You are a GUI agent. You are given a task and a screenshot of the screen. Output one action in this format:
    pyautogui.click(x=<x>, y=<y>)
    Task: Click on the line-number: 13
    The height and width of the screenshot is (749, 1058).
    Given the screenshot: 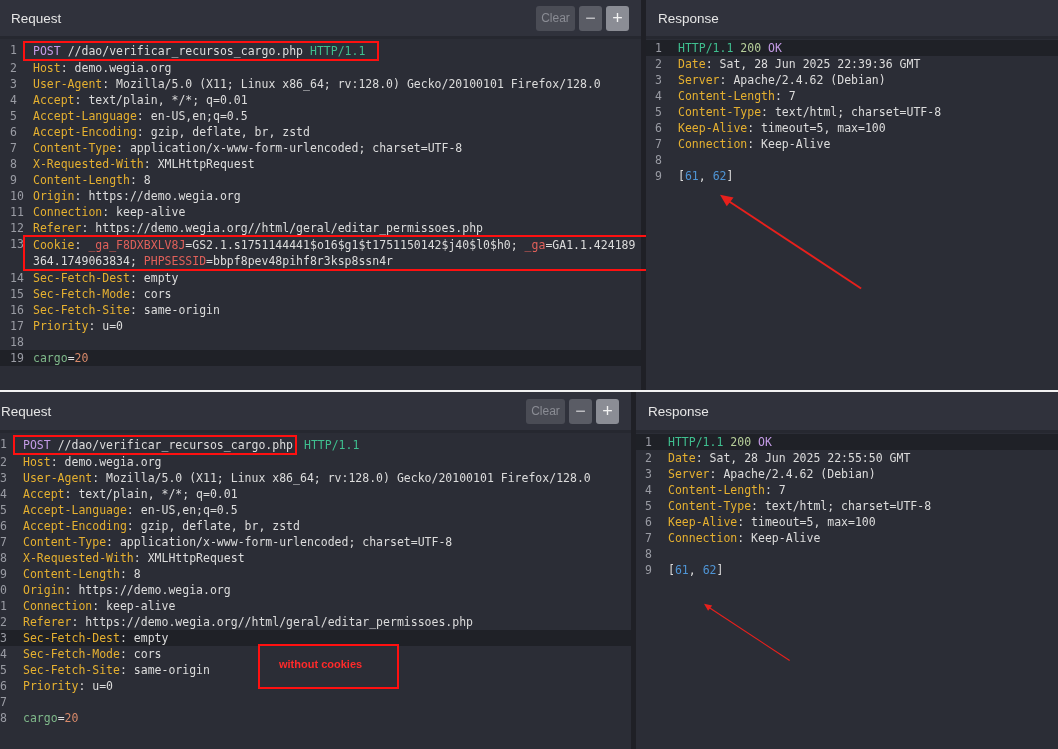 What is the action you would take?
    pyautogui.click(x=17, y=244)
    